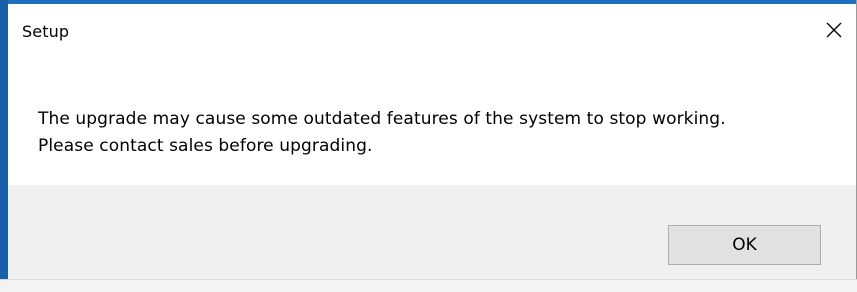 This screenshot has width=857, height=292. I want to click on window-left-border, so click(4, 146).